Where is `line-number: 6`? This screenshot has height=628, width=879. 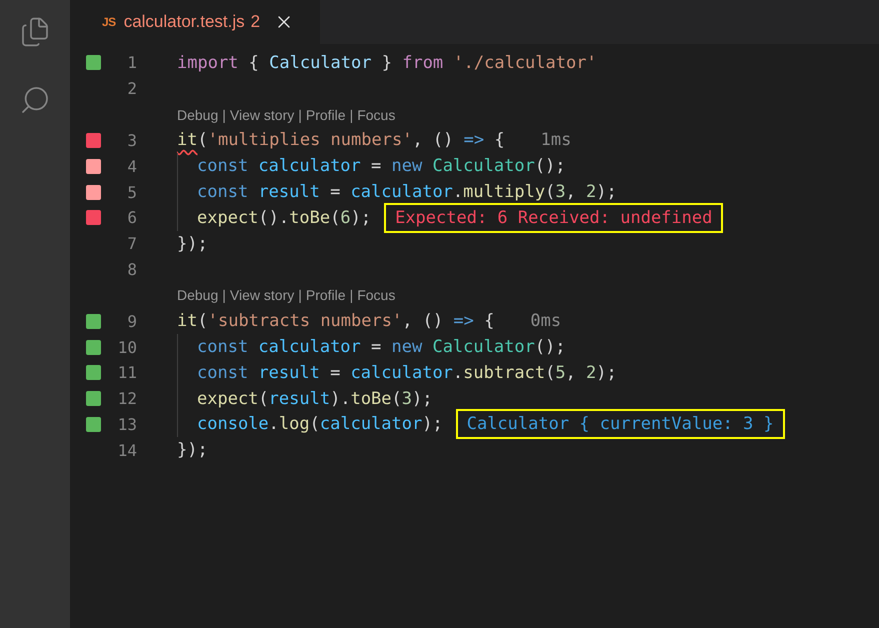
line-number: 6 is located at coordinates (131, 218).